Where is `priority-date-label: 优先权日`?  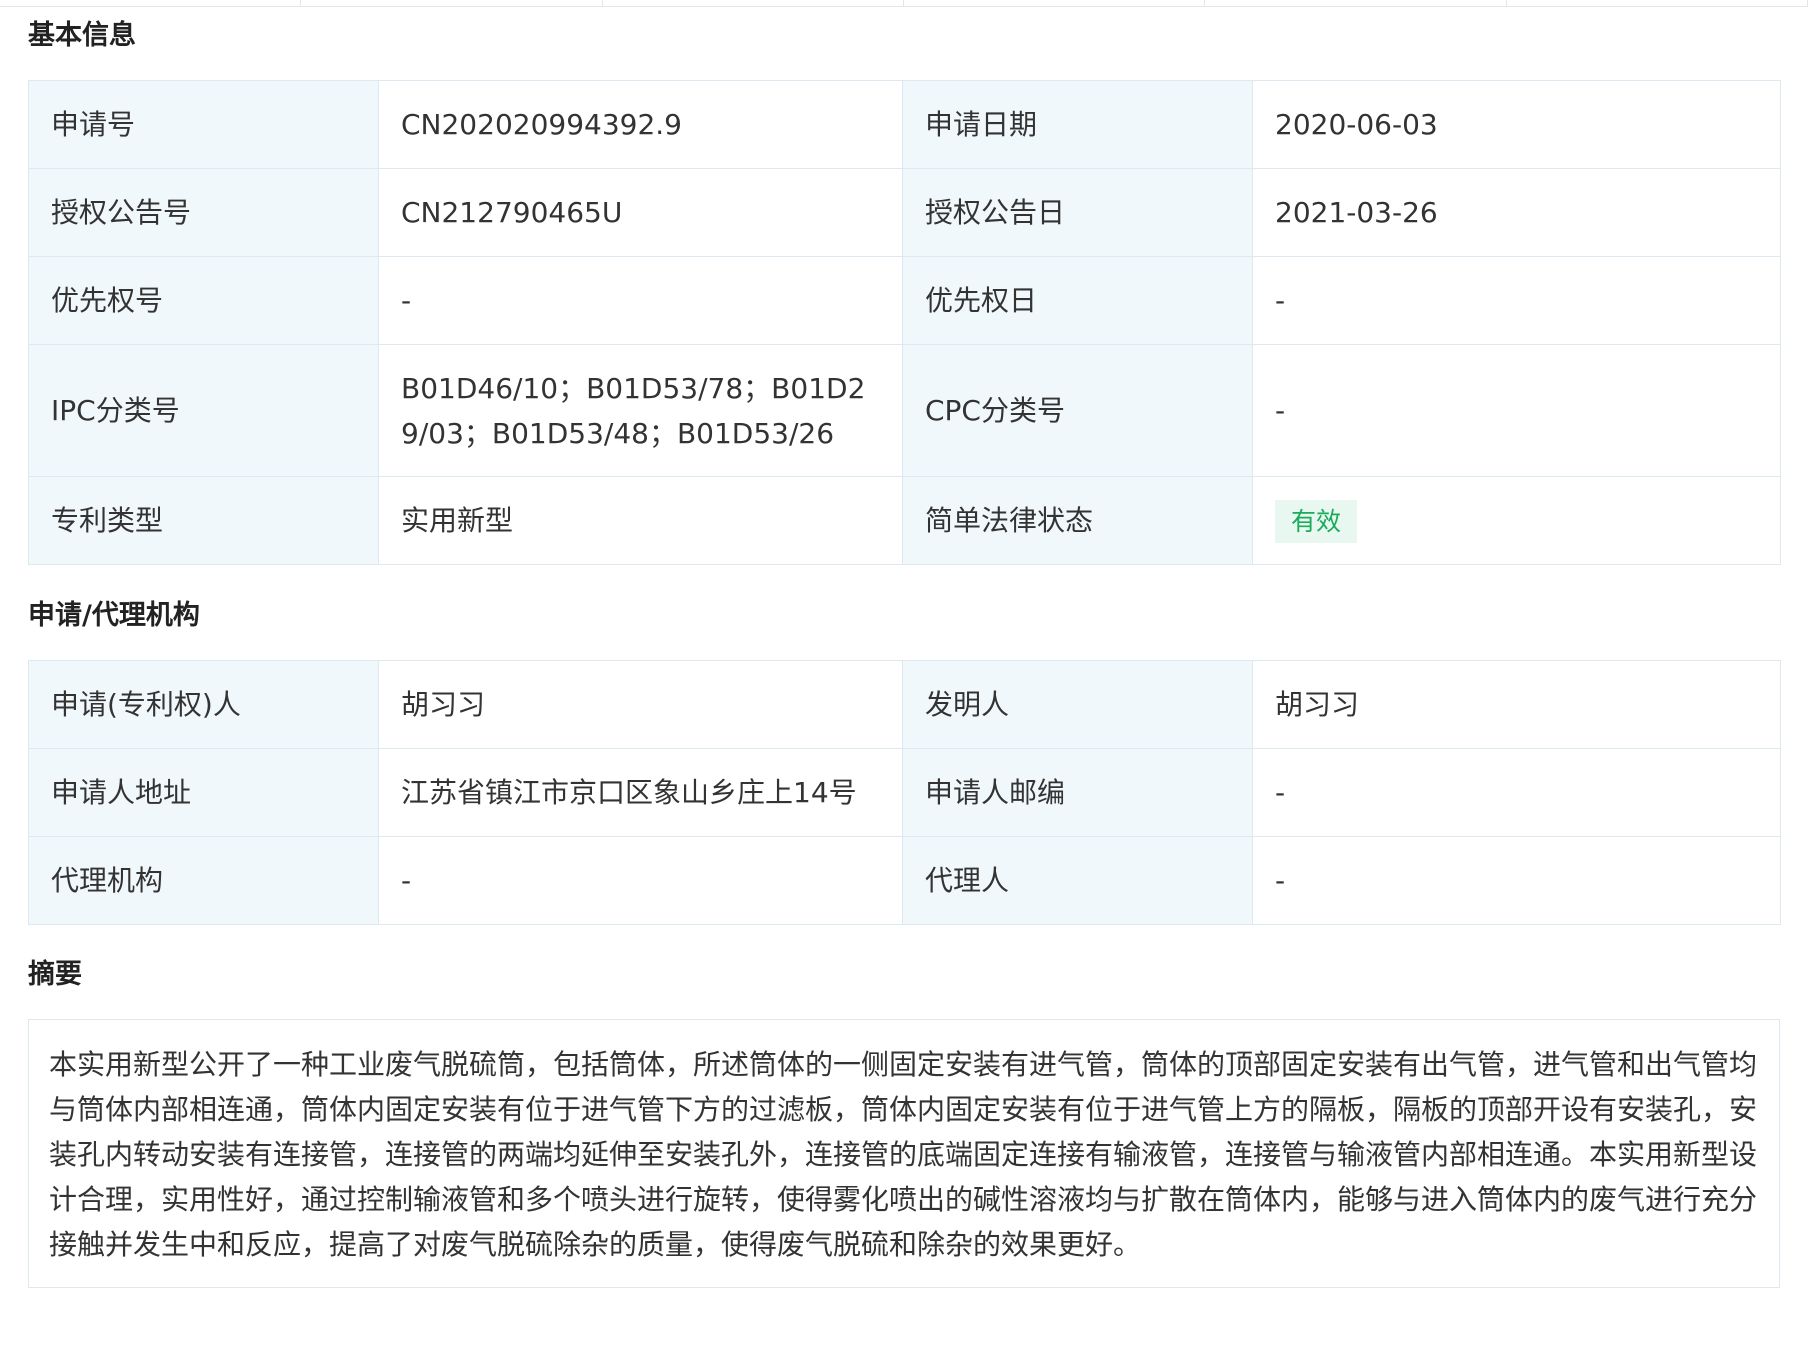 priority-date-label: 优先权日 is located at coordinates (1077, 300).